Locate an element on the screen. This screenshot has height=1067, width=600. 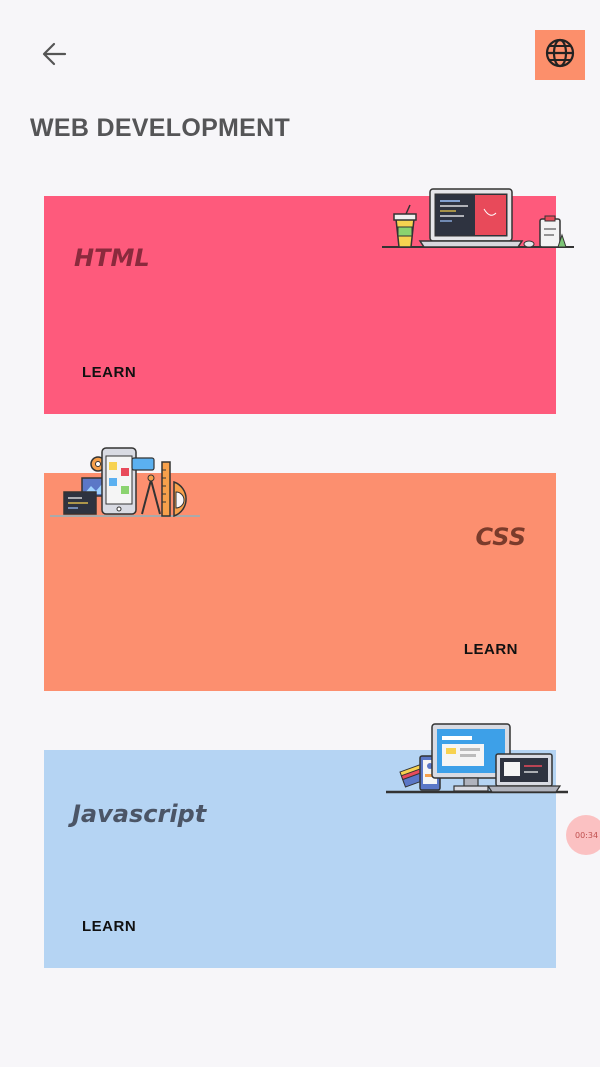
card-title: Javascript is located at coordinates (139, 814).